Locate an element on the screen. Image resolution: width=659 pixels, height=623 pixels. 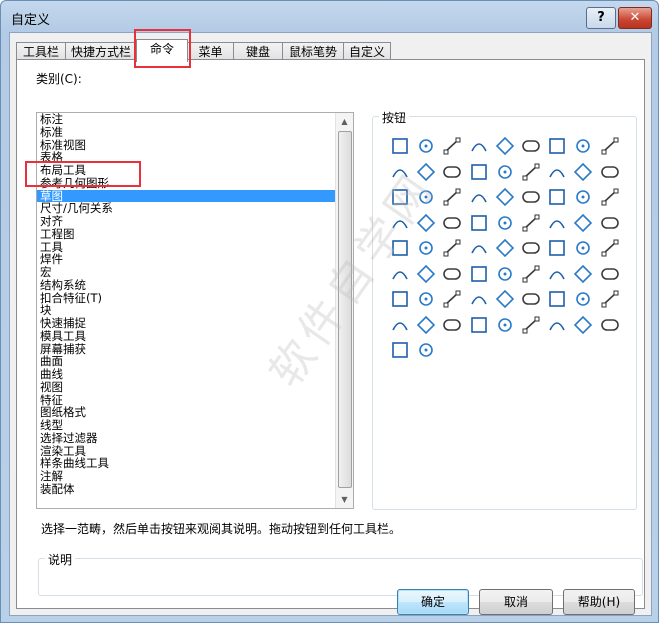
offset-on-surface-icon is located at coordinates (505, 248).